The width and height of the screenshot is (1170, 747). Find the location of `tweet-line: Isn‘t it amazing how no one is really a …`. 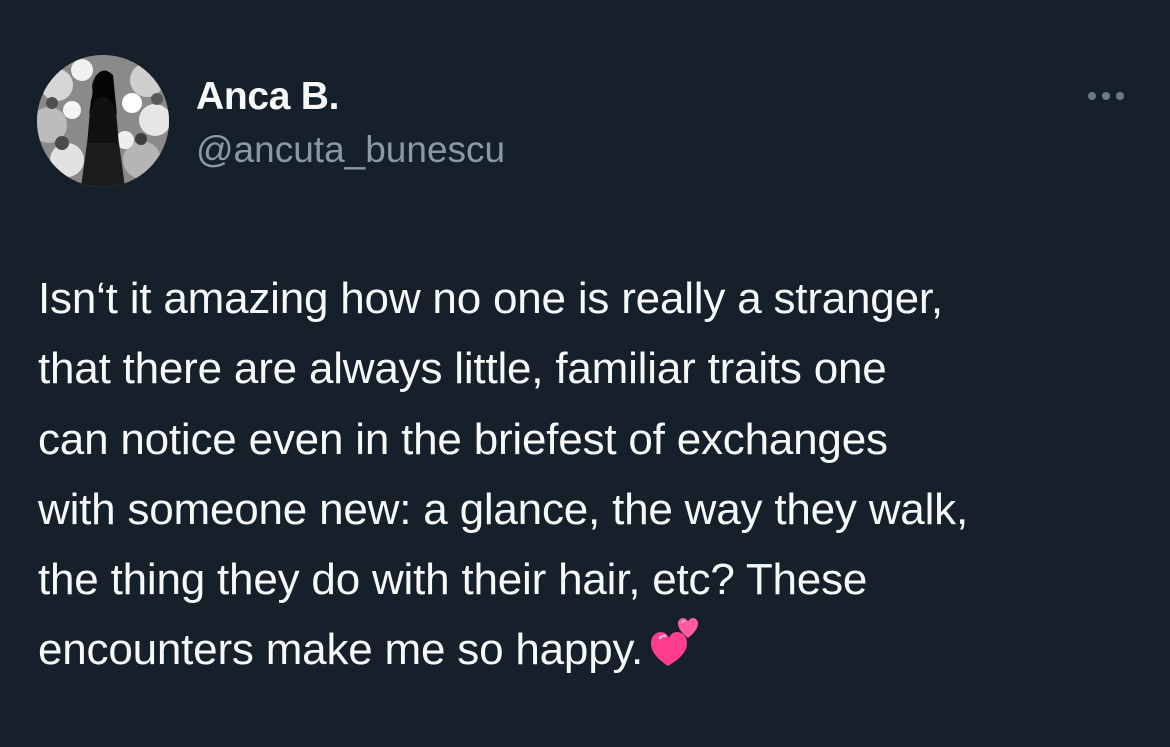

tweet-line: Isn‘t it amazing how no one is really a … is located at coordinates (490, 298).